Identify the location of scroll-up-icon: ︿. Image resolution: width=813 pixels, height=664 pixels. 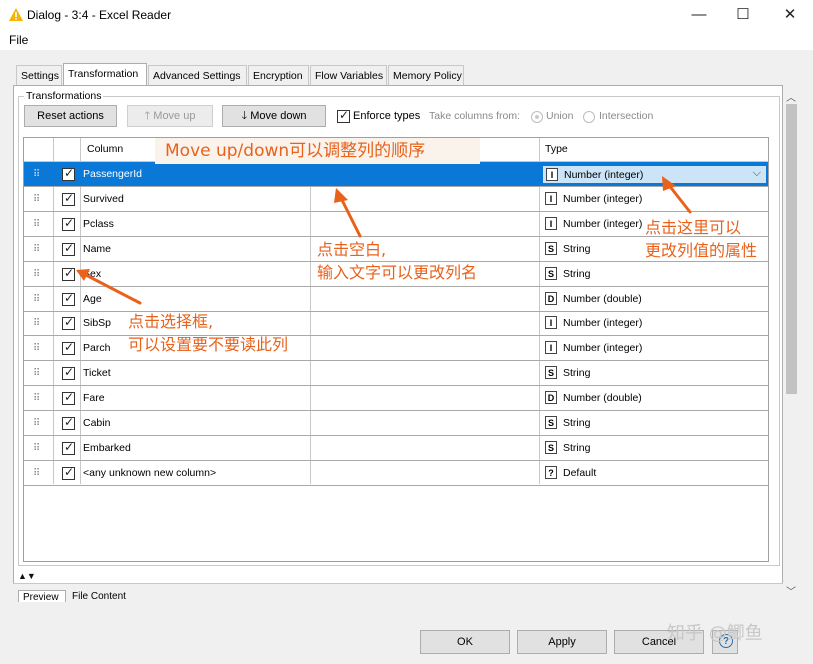
(791, 96).